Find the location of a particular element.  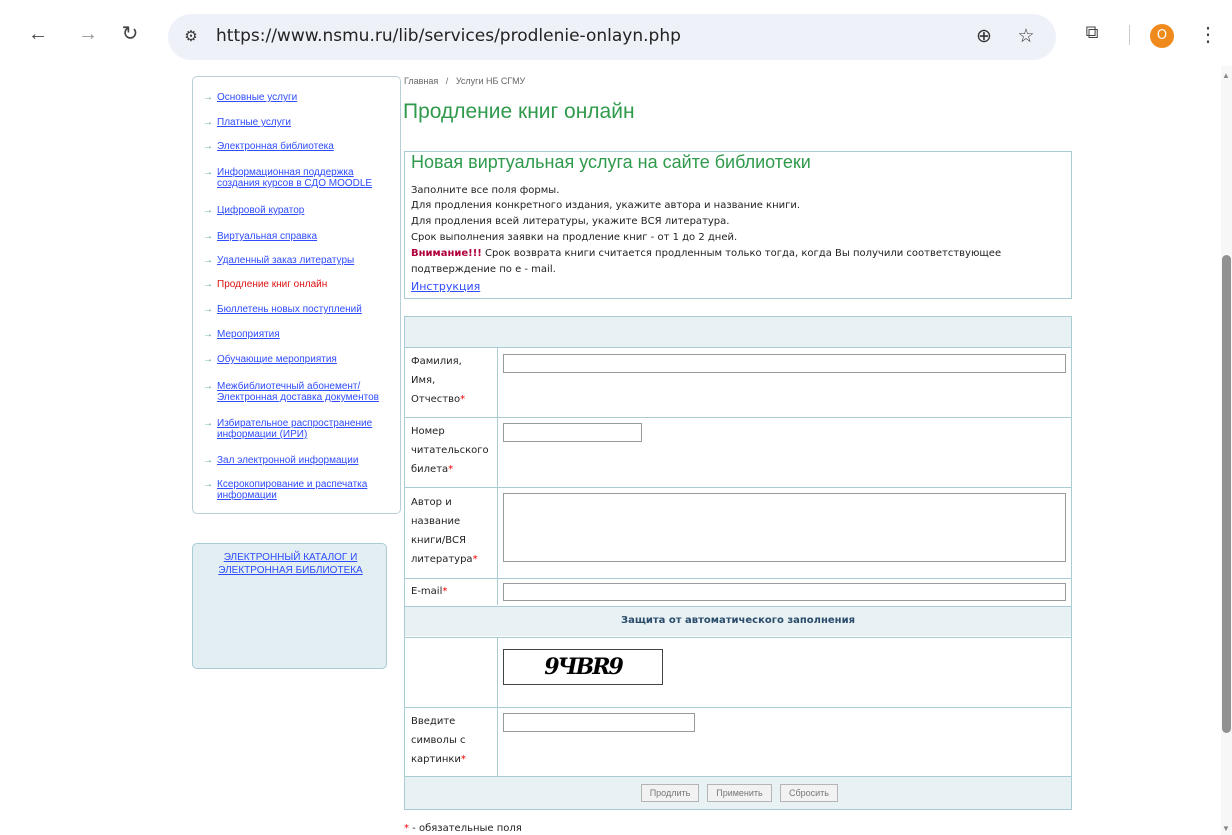

page-title: Продление книг онлайн is located at coordinates (519, 111).